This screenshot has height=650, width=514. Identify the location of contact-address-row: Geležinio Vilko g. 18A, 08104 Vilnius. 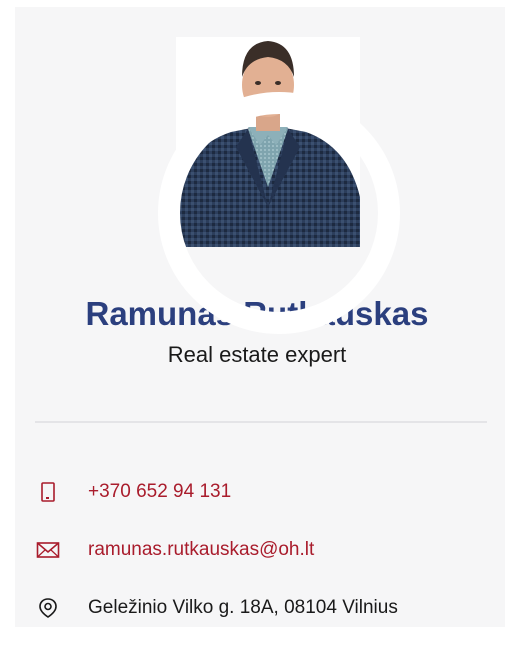
(217, 608).